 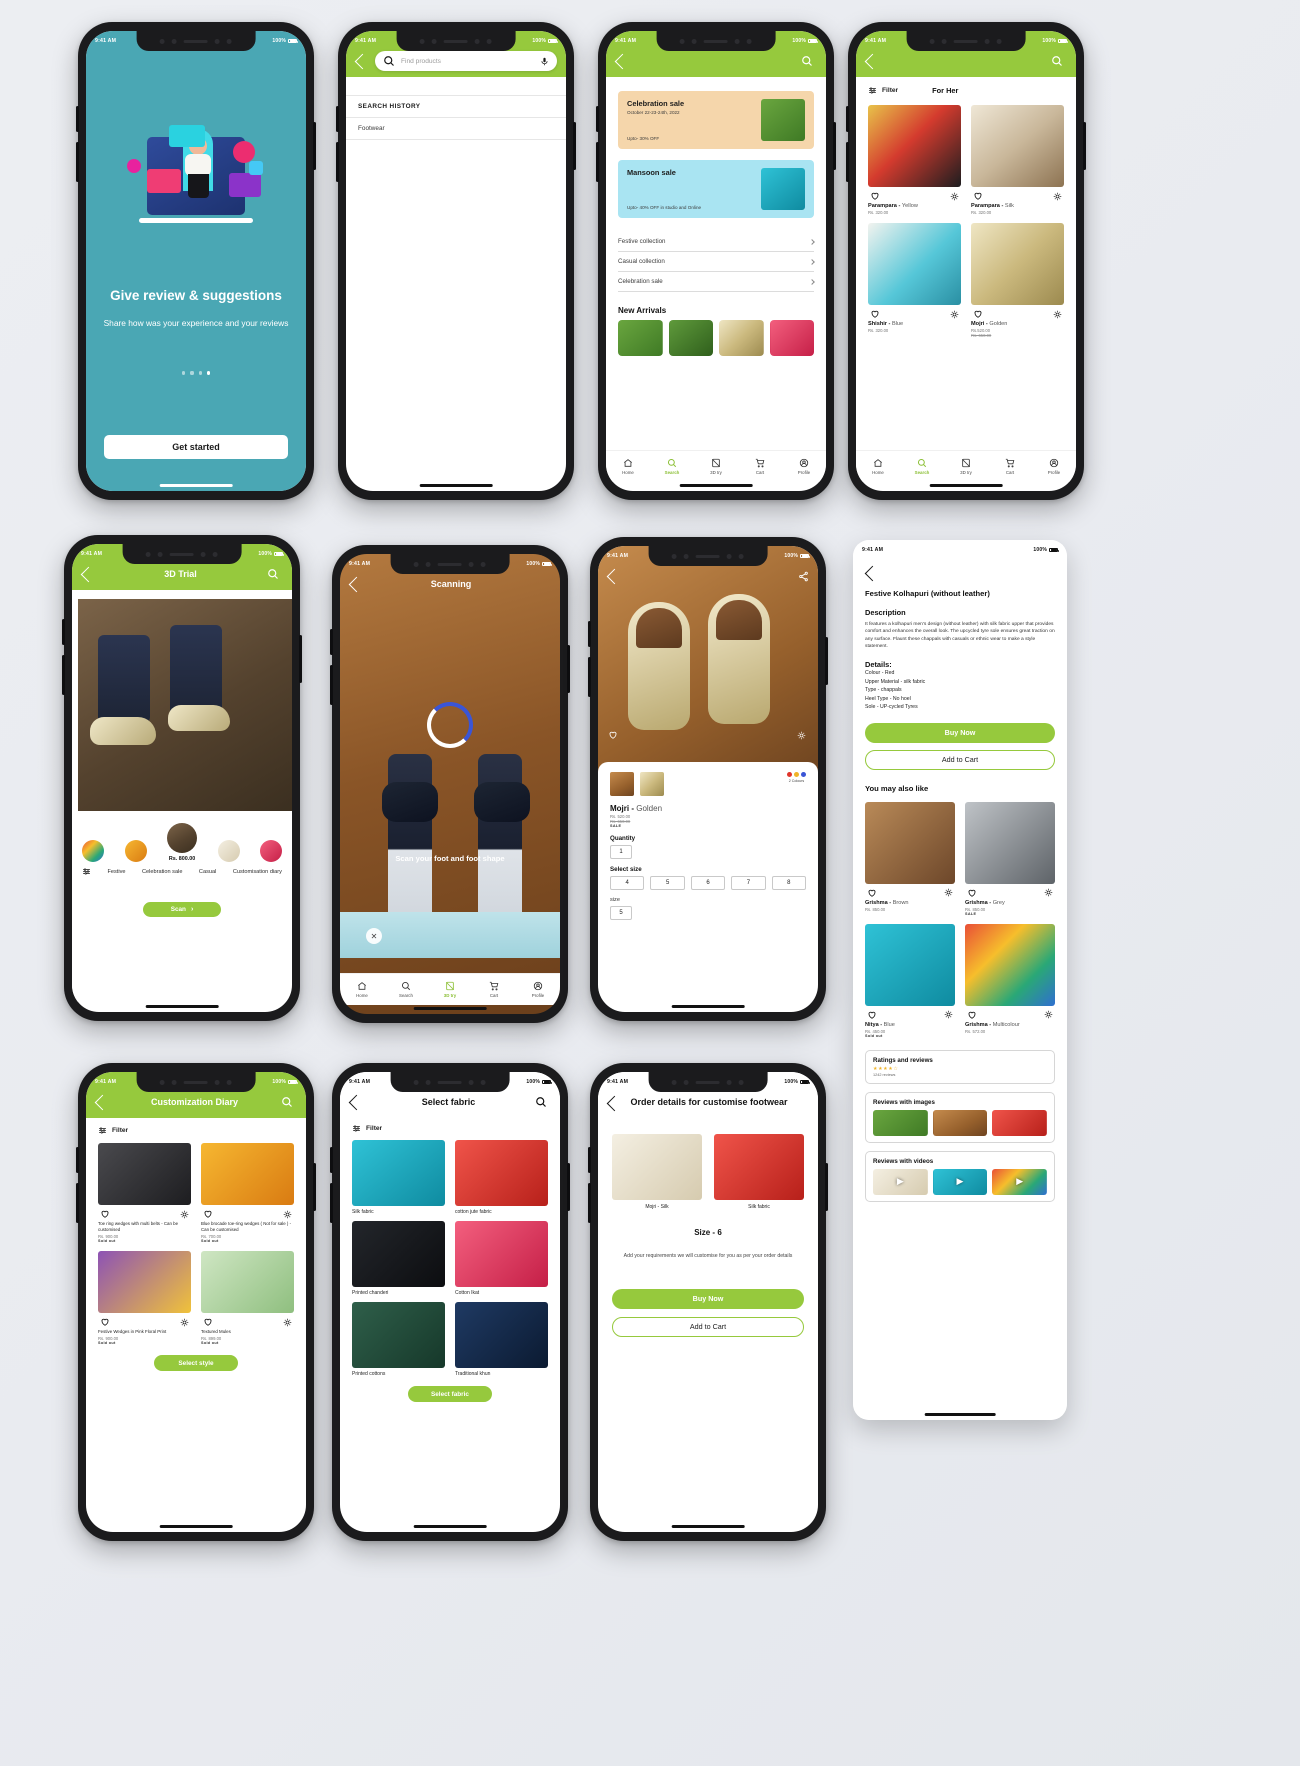 What do you see at coordinates (910, 980) in the screenshot?
I see `product-card: Nitya - Blue Rs. 450.00 Sold out` at bounding box center [910, 980].